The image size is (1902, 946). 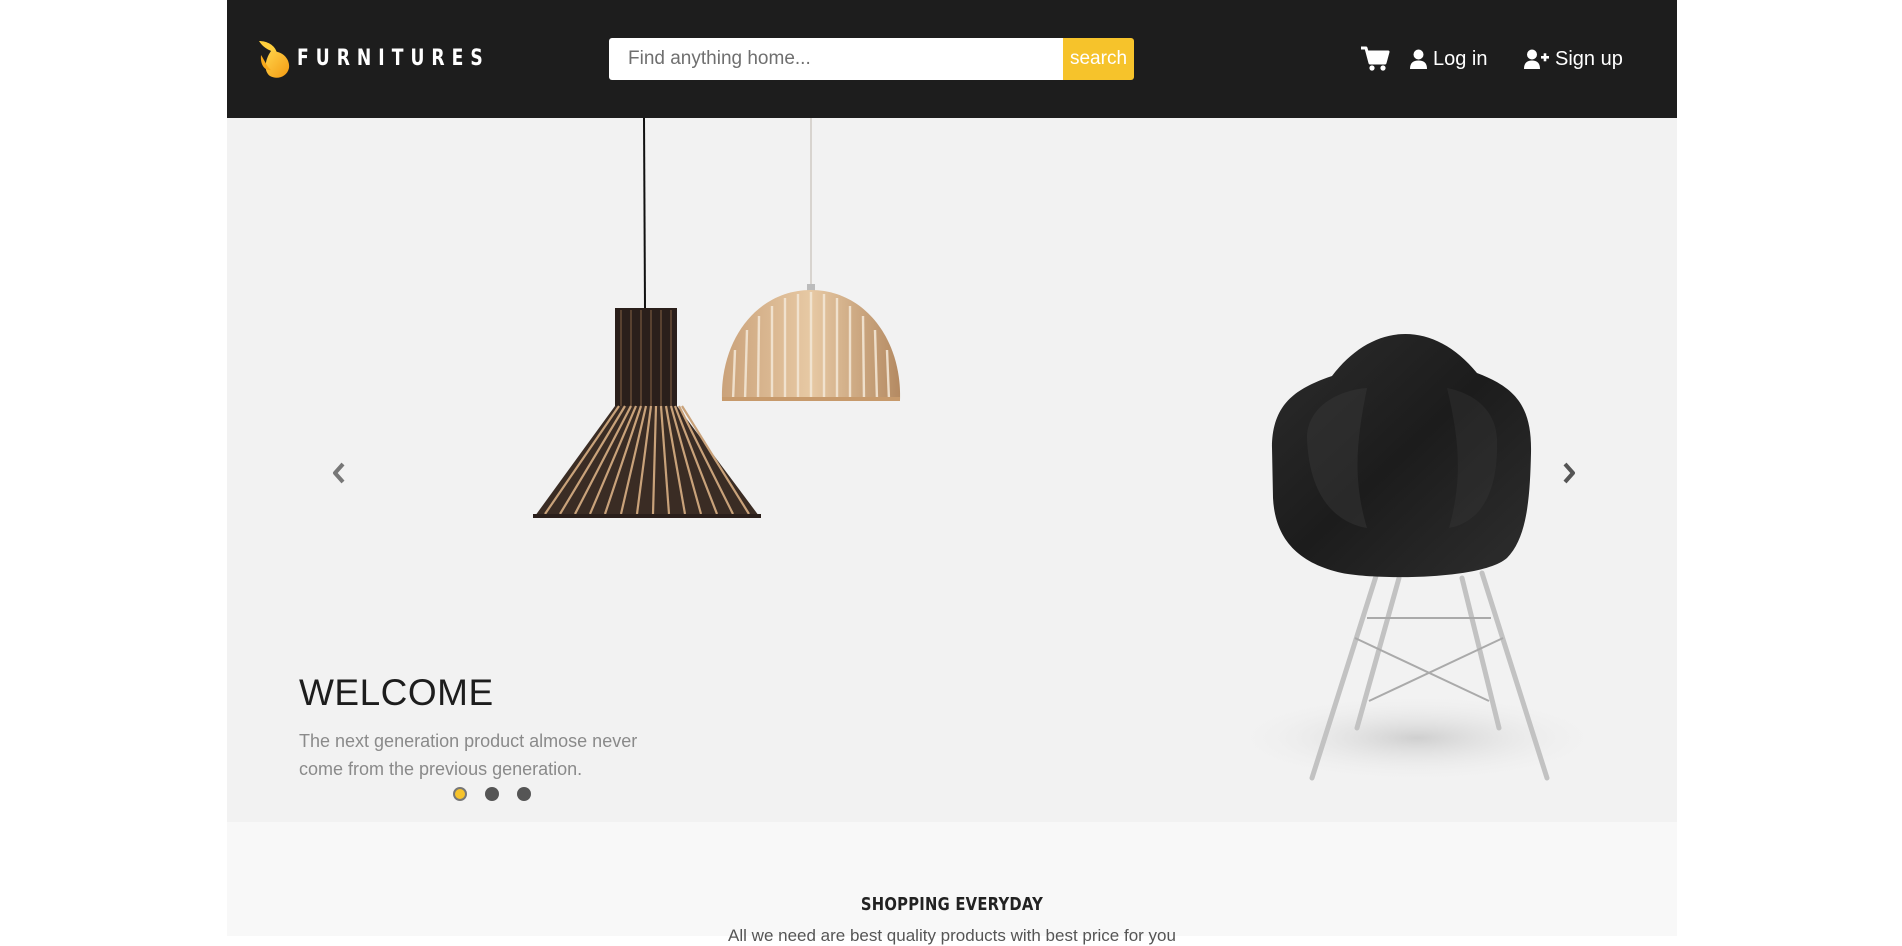 I want to click on user-plus-icon, so click(x=1536, y=59).